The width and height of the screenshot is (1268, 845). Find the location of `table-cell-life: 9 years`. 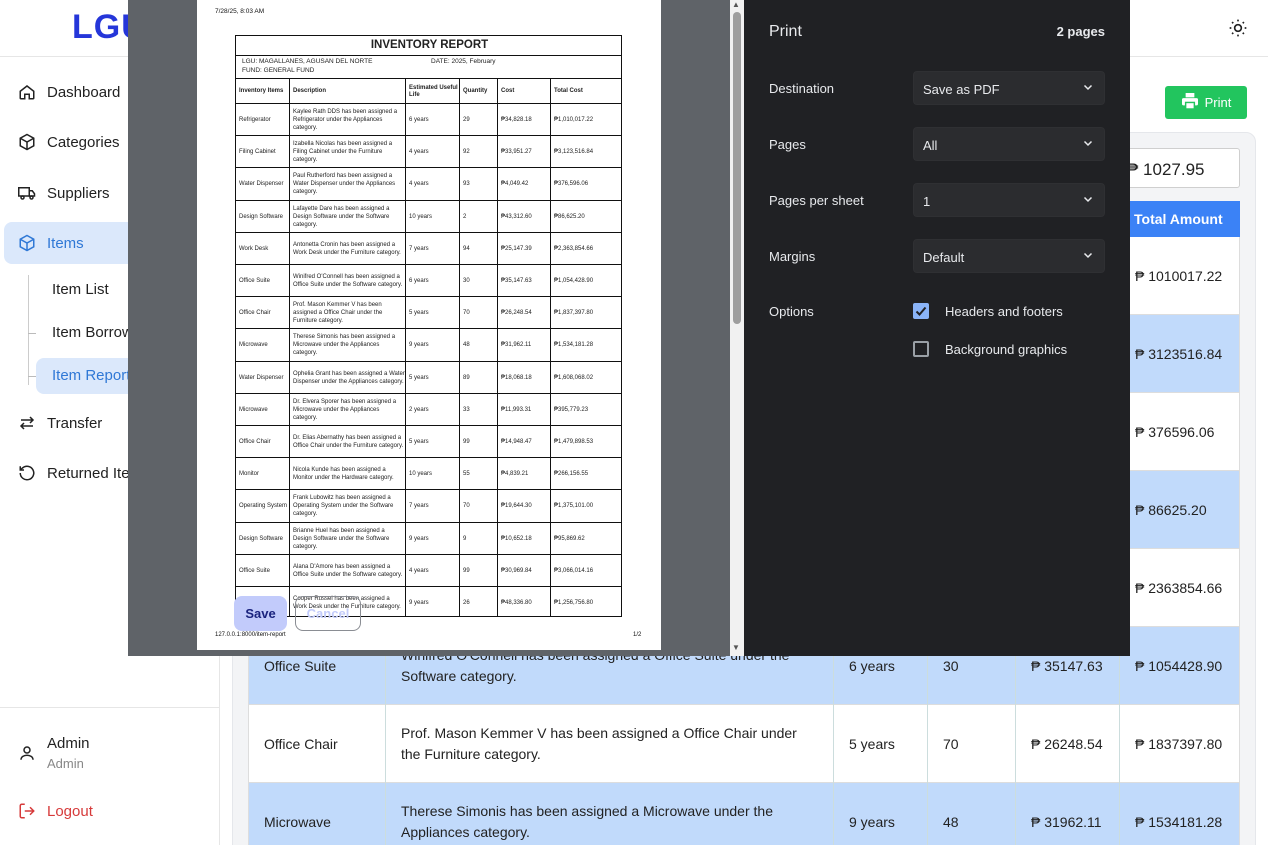

table-cell-life: 9 years is located at coordinates (881, 814).